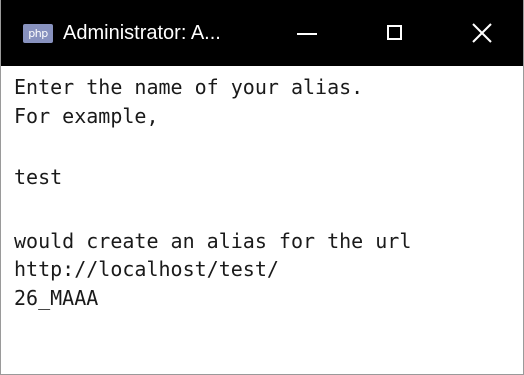 The width and height of the screenshot is (524, 375). I want to click on close-icon, so click(482, 33).